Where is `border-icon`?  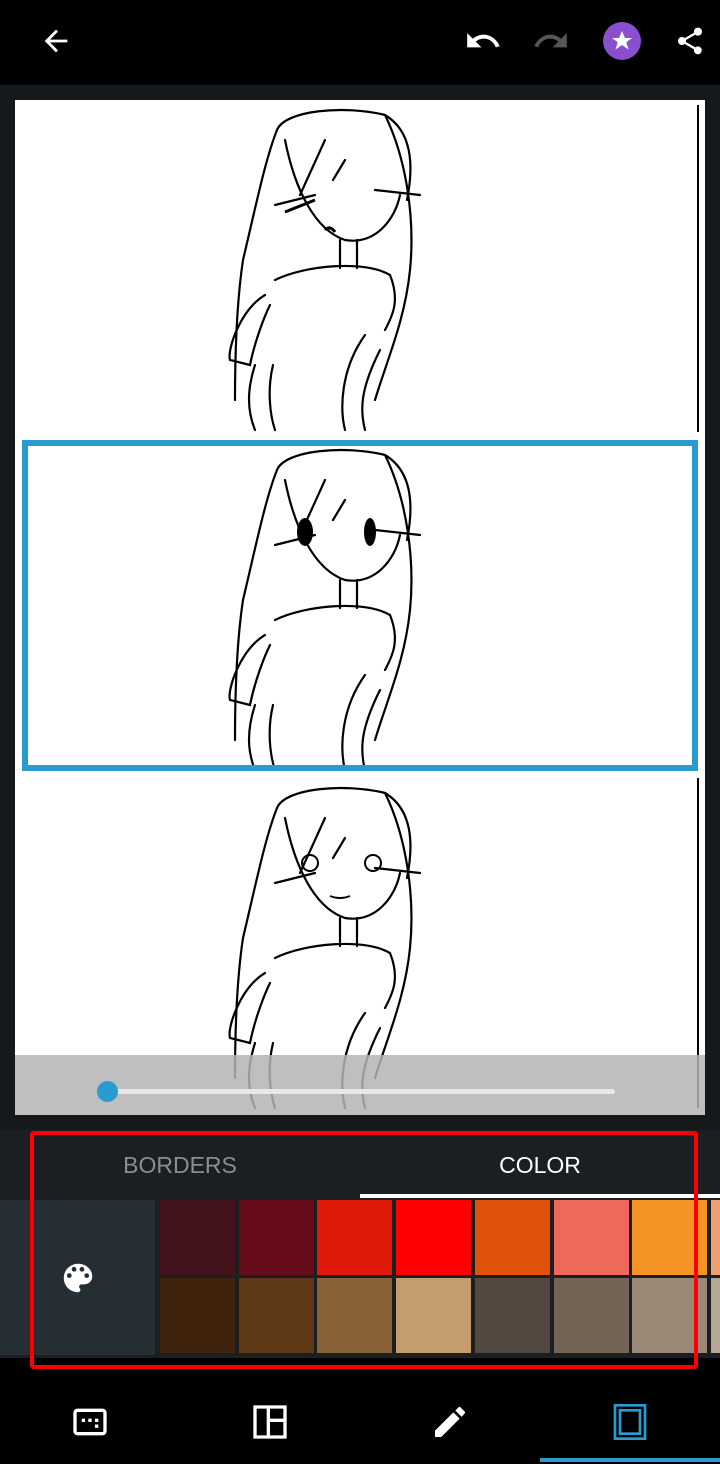 border-icon is located at coordinates (630, 1422).